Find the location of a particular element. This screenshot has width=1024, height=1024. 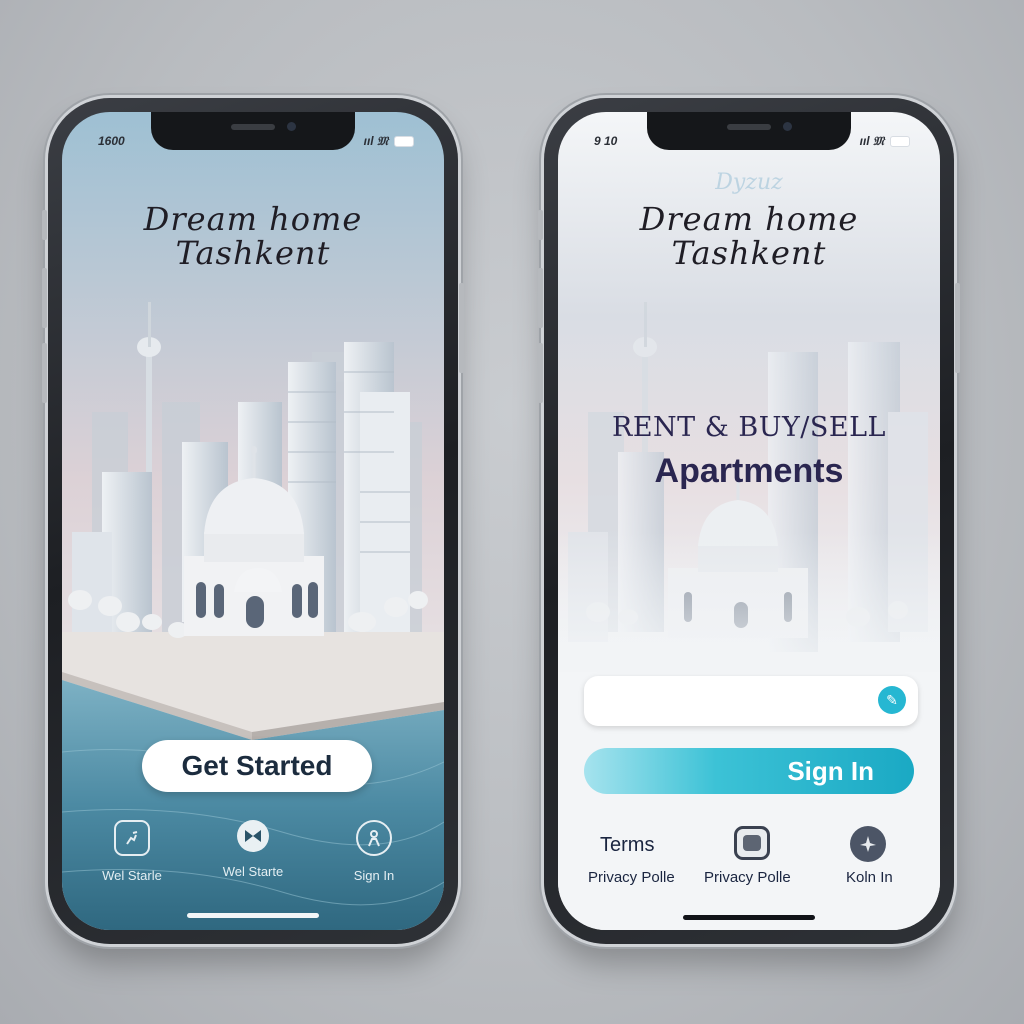

nav-item-sign-in: Sign In is located at coordinates (374, 851).